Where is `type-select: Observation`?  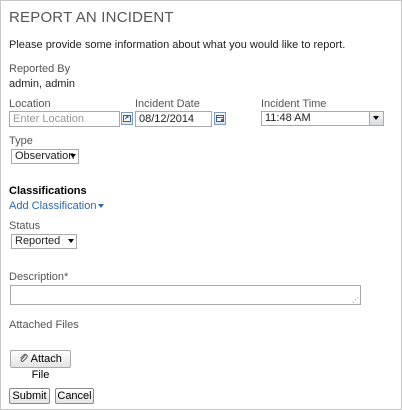 type-select: Observation is located at coordinates (45, 156).